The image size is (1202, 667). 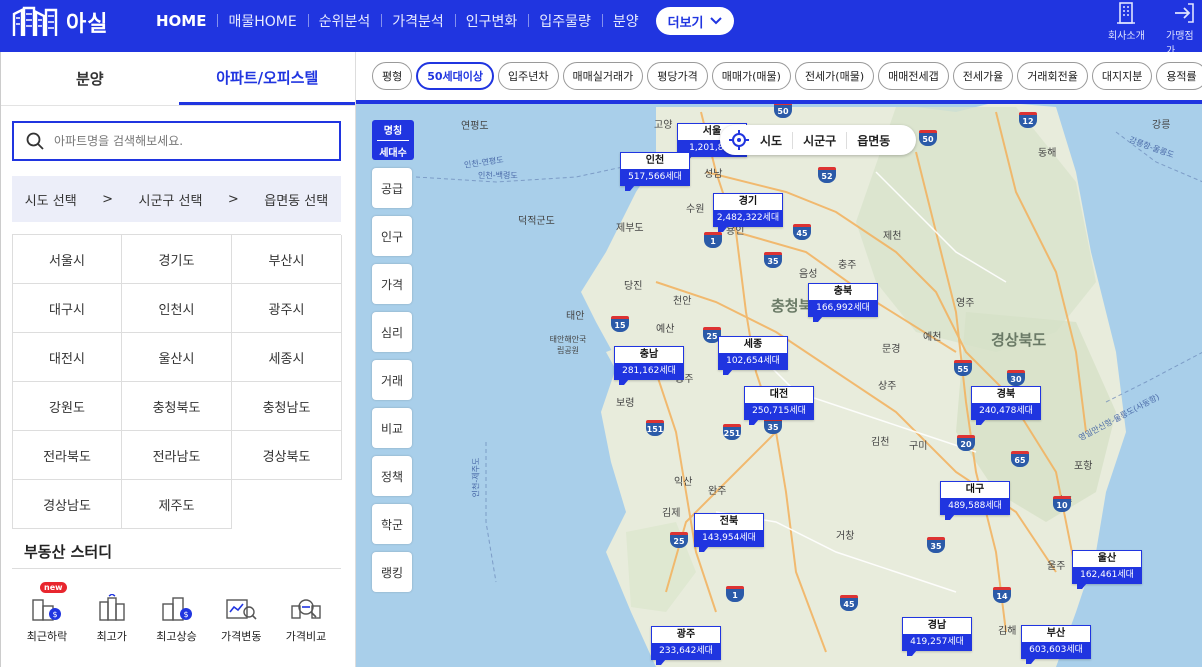 What do you see at coordinates (67, 308) in the screenshot?
I see `city-daegu: 대구시` at bounding box center [67, 308].